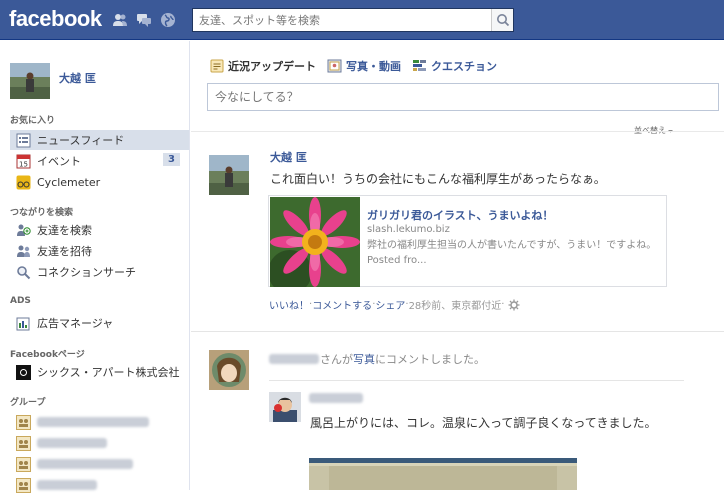 The height and width of the screenshot is (495, 724). I want to click on page-logo-icon, so click(23, 372).